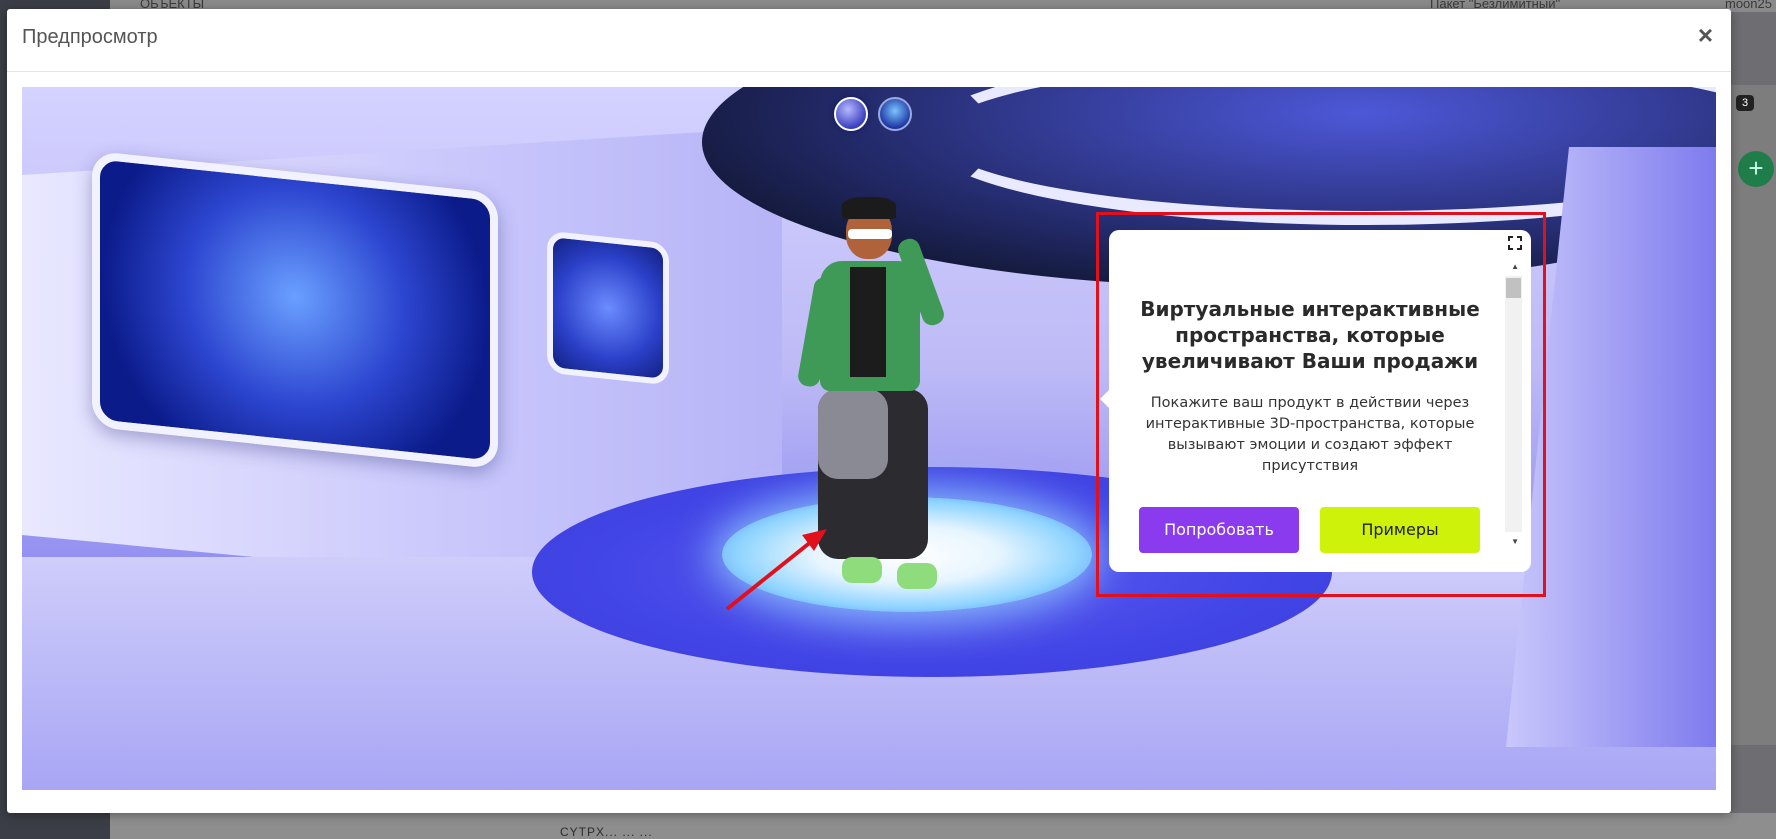 The width and height of the screenshot is (1776, 839). I want to click on scroll-down-arrow-icon: ▼, so click(1515, 541).